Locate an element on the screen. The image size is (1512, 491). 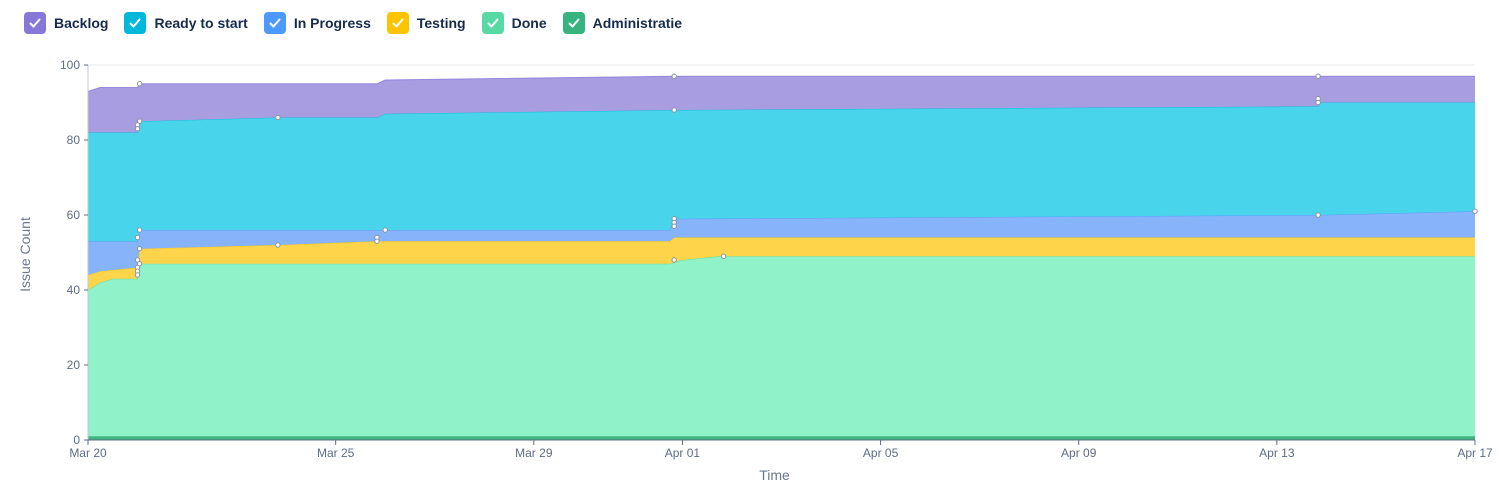
legend-item-in-progress: In Progress is located at coordinates (317, 23).